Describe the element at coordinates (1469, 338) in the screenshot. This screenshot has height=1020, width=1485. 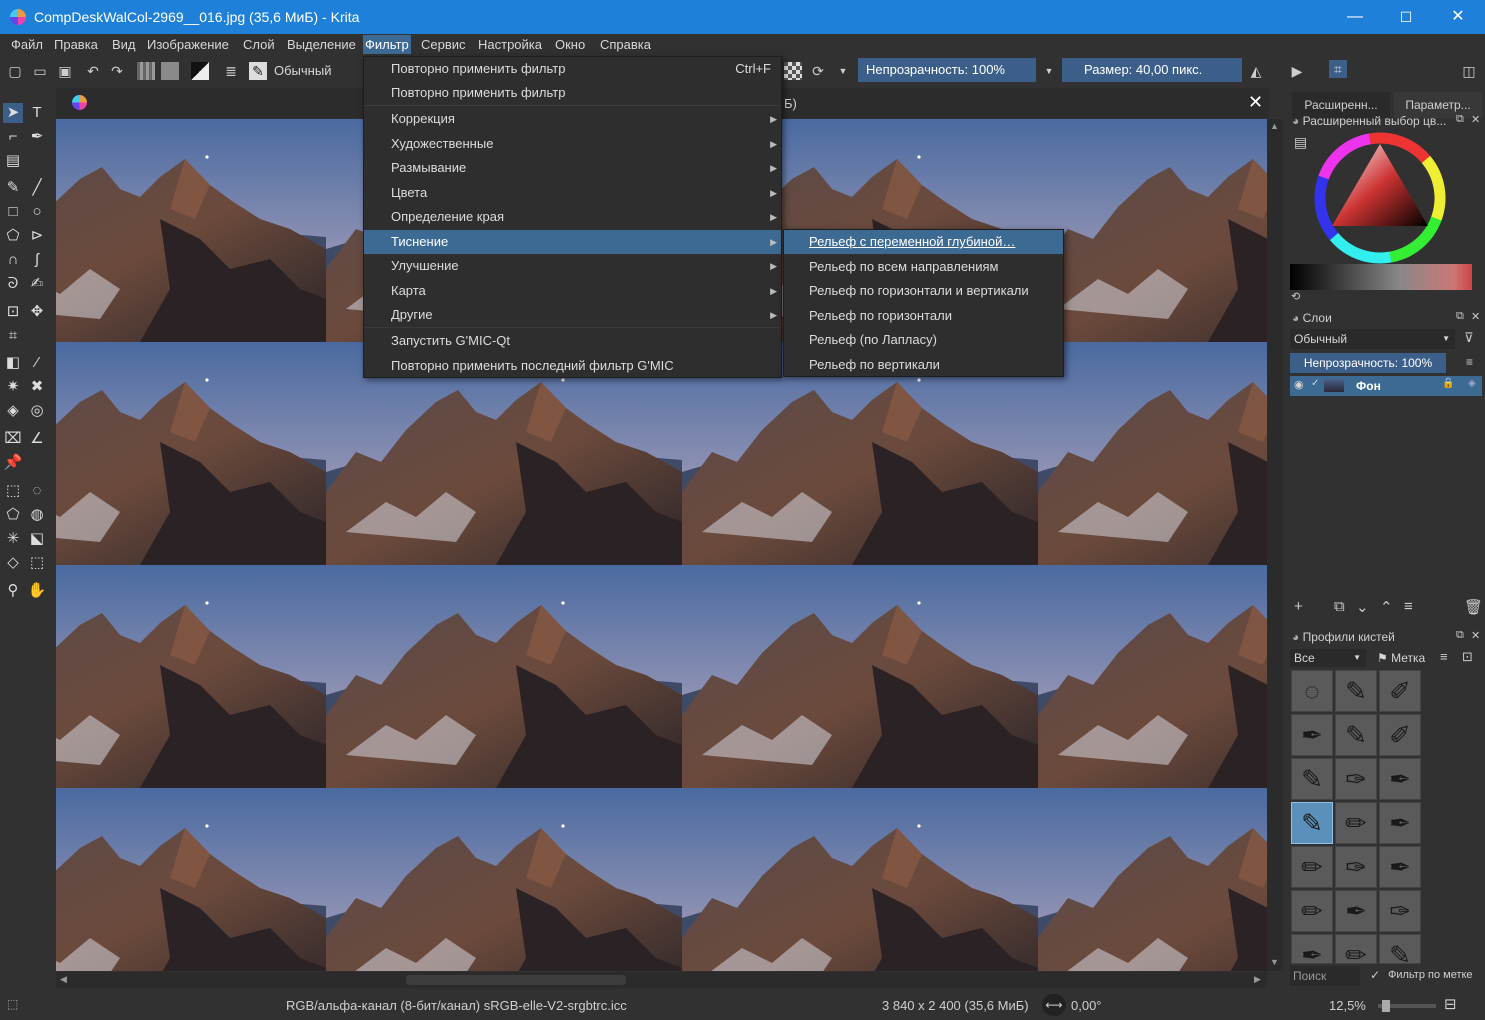
I see `filter-icon: ⊽` at that location.